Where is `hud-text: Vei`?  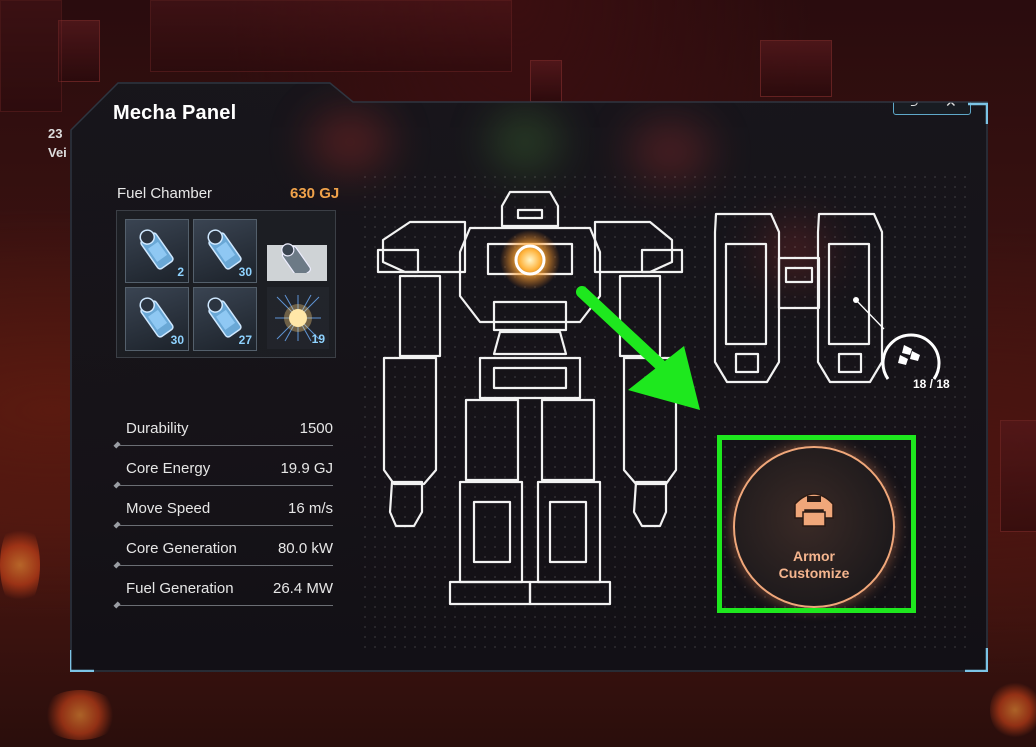
hud-text: Vei is located at coordinates (57, 152).